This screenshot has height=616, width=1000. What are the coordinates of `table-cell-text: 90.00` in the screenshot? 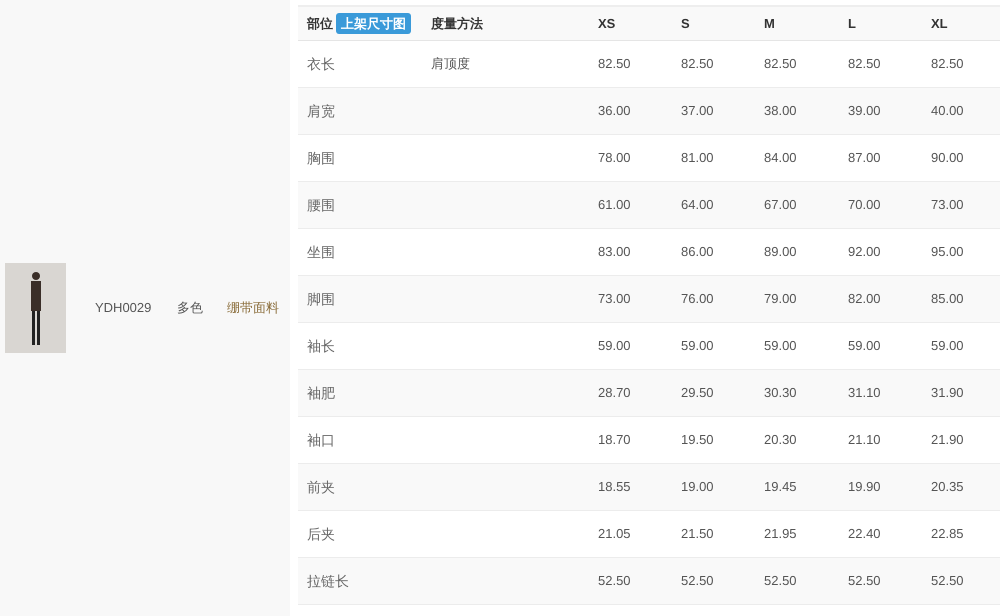 It's located at (948, 158).